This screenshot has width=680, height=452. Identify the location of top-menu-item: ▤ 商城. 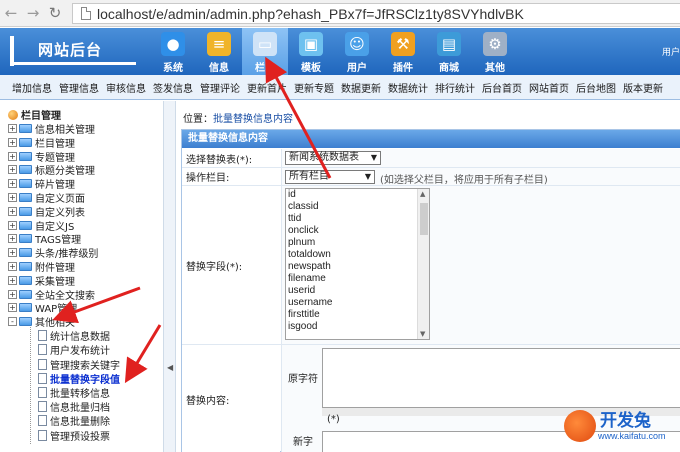
(449, 51).